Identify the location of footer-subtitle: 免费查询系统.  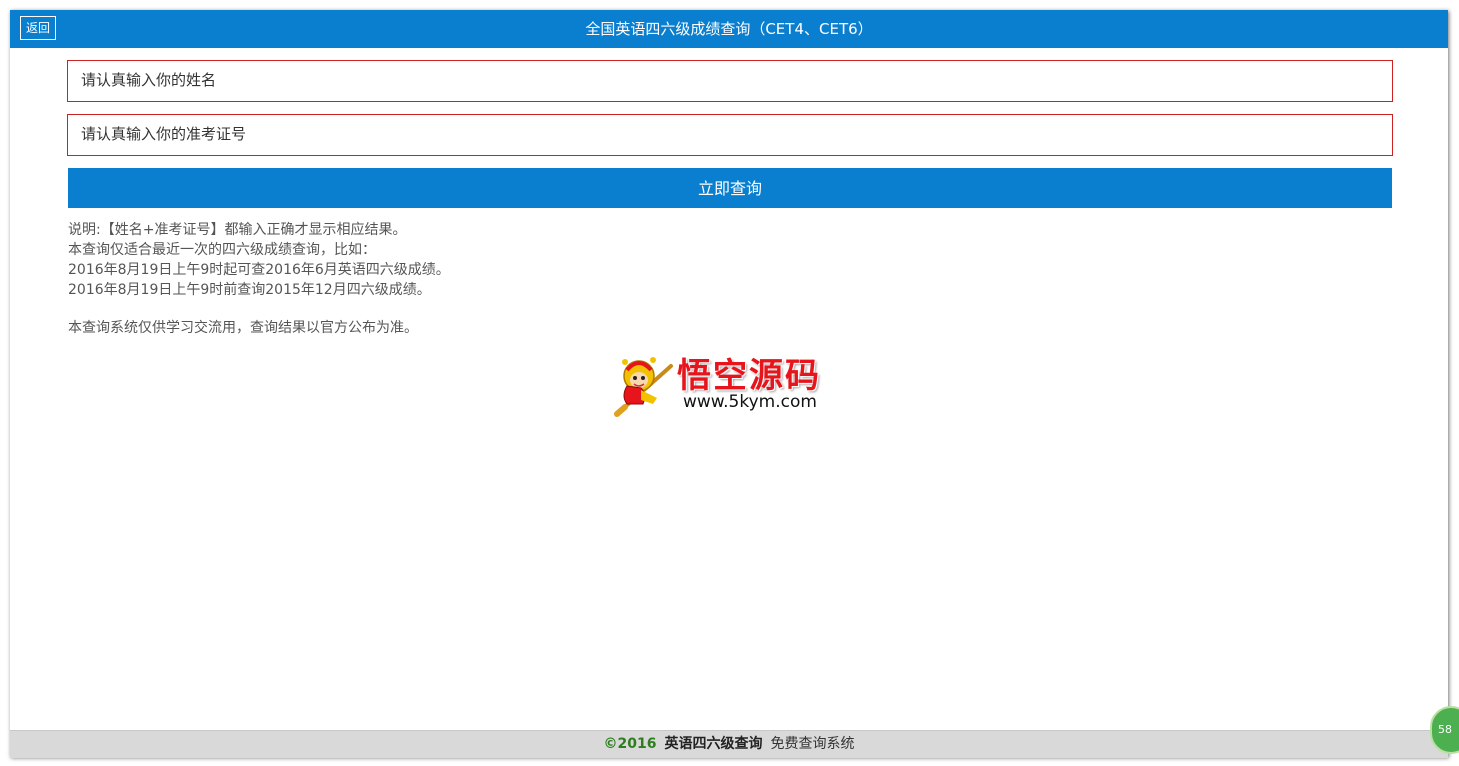
(812, 744).